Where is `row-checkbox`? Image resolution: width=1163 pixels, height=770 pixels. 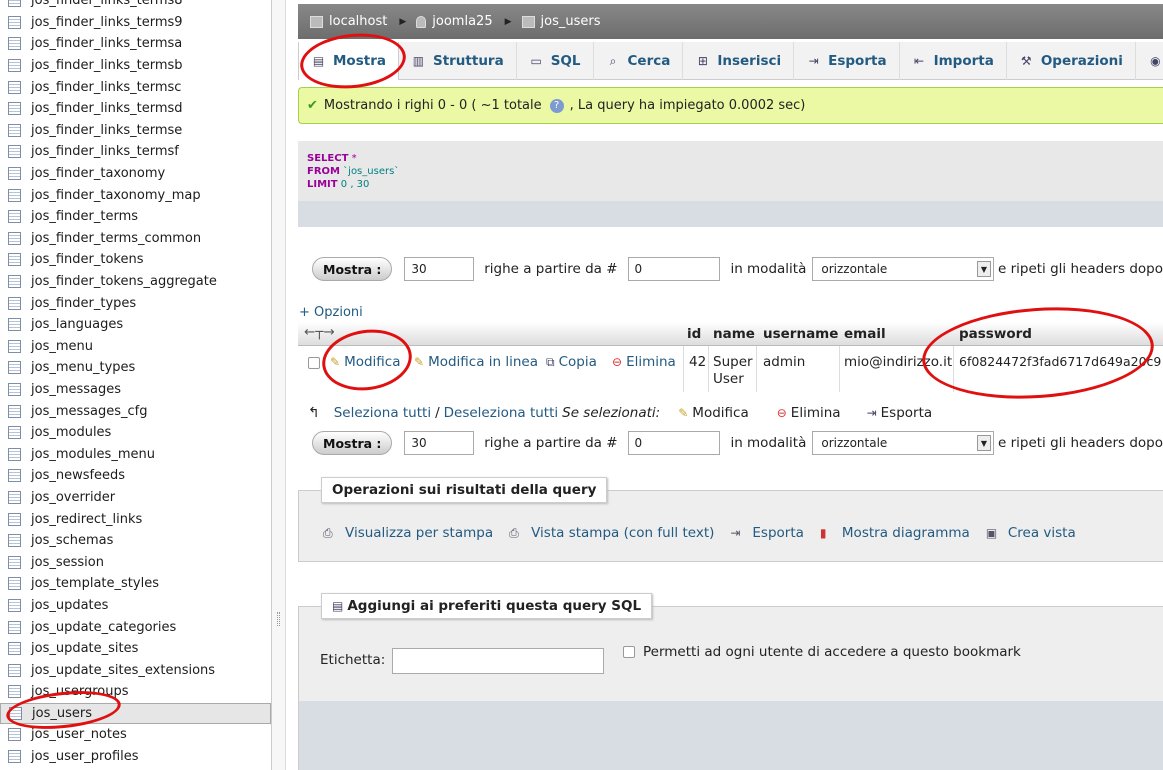 row-checkbox is located at coordinates (314, 365).